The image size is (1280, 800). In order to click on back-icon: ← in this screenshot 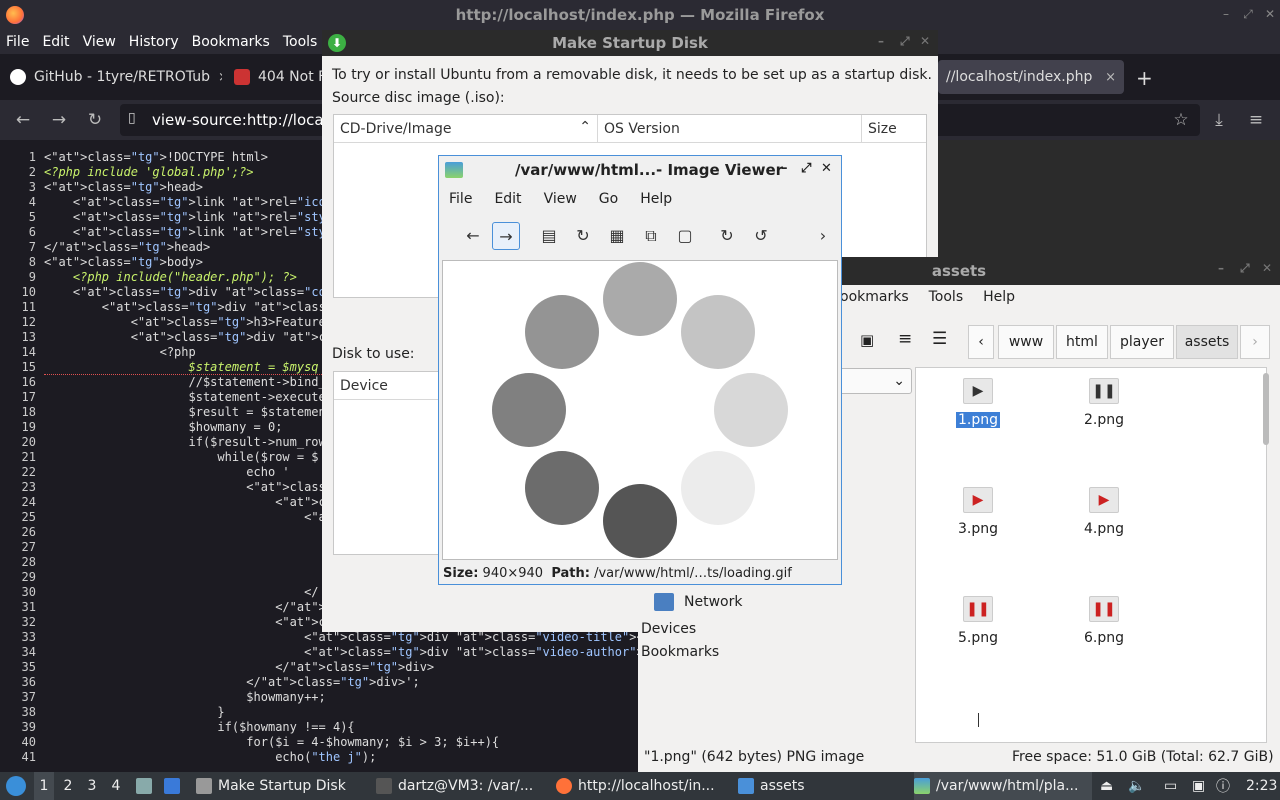, I will do `click(23, 120)`.